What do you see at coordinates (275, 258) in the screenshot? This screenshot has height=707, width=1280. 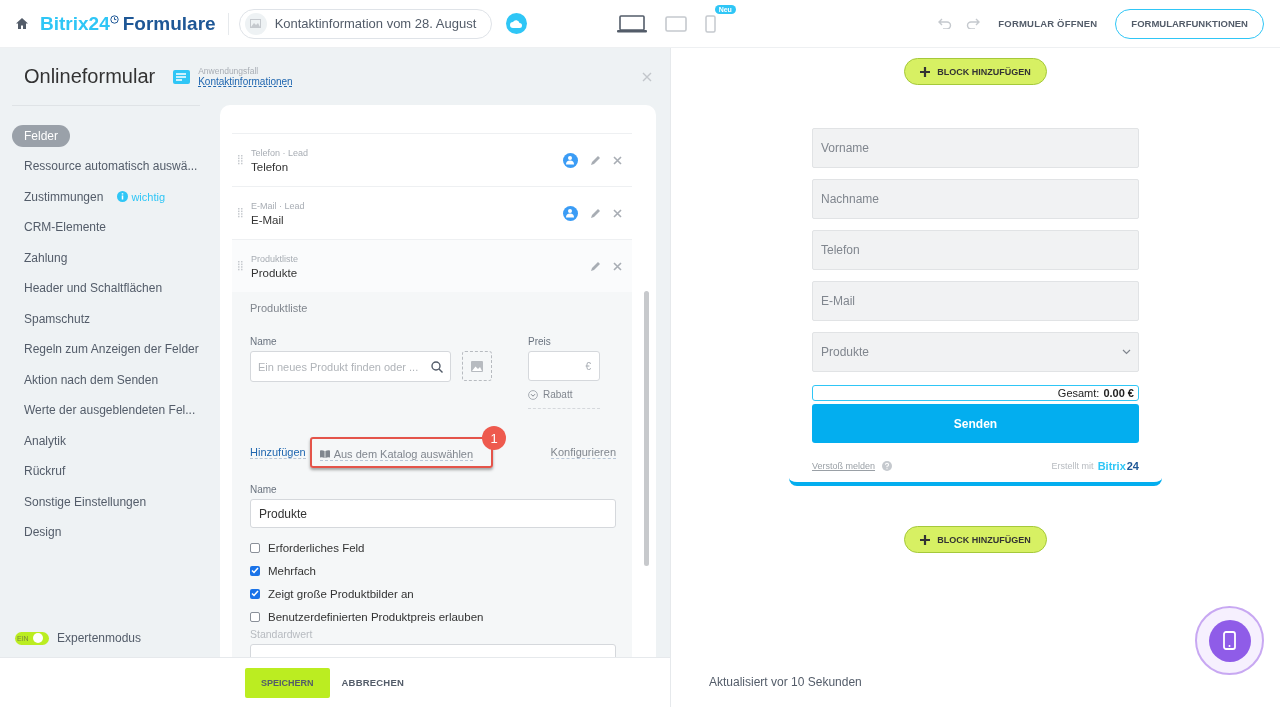 I see `field-type: Produktliste` at bounding box center [275, 258].